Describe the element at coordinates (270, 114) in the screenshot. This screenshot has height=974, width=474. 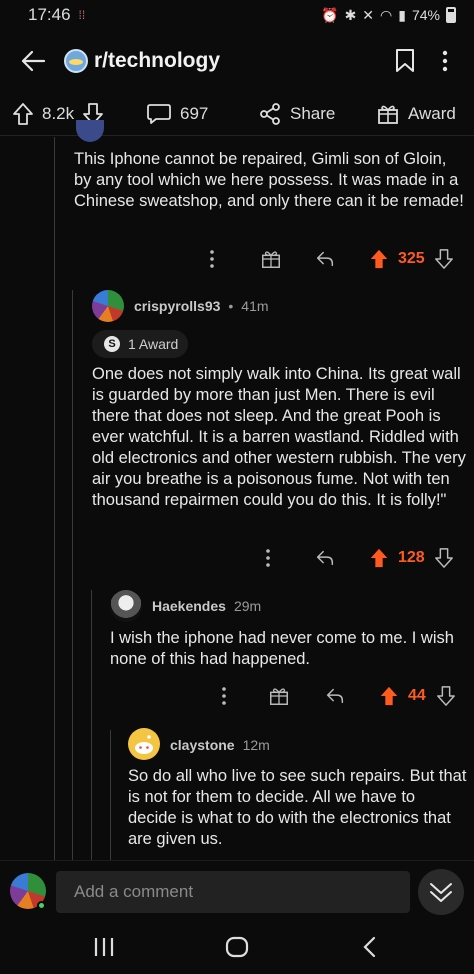
I see `share-icon` at that location.